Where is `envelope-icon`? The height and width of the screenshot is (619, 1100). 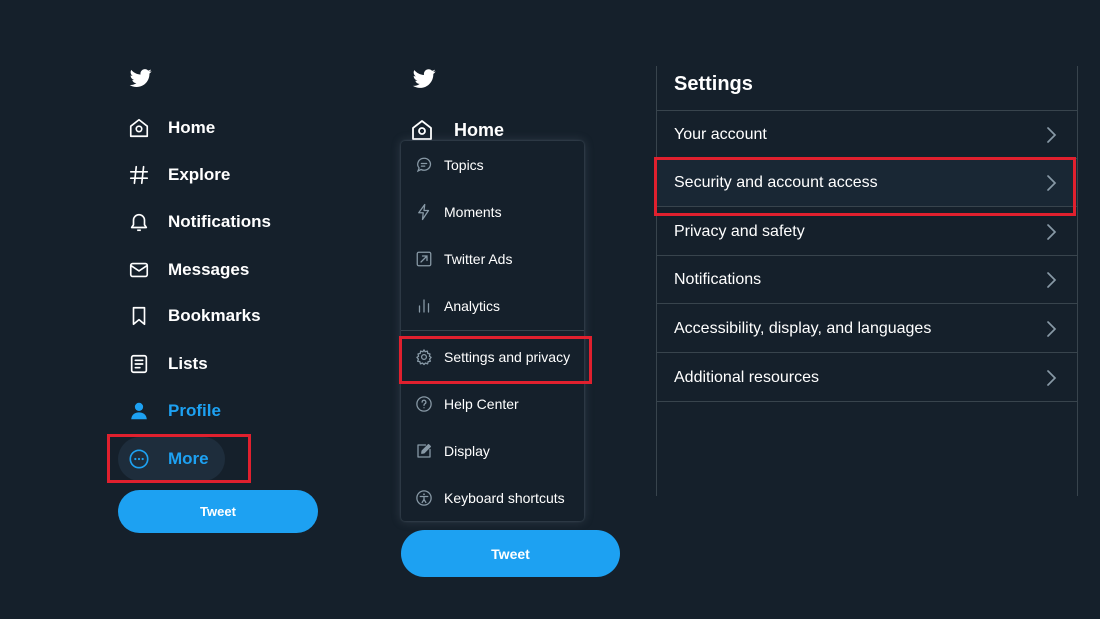
envelope-icon is located at coordinates (139, 270).